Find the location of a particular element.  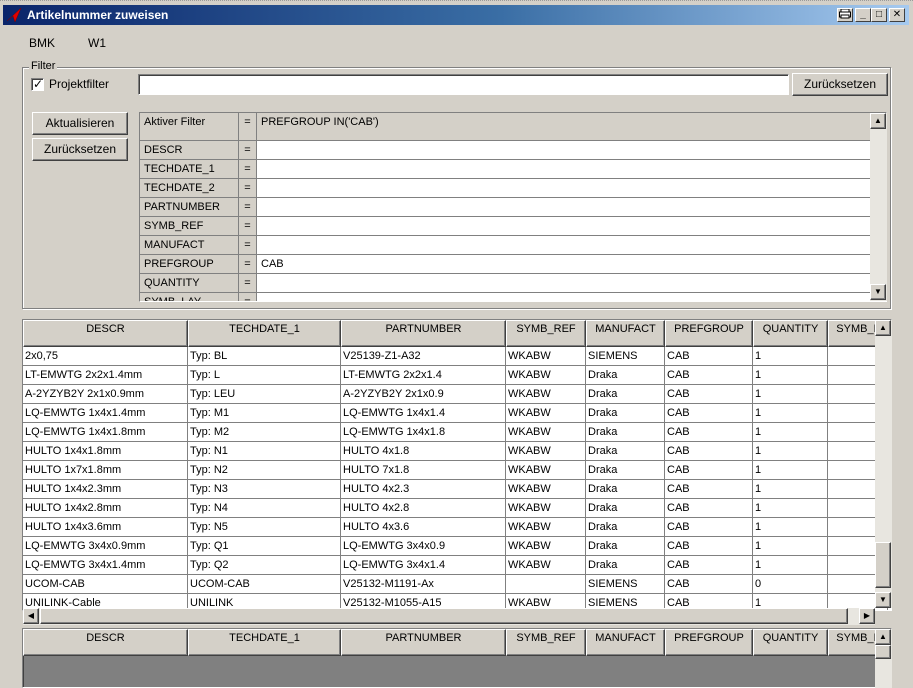

active-filter-eq: = is located at coordinates (248, 127).